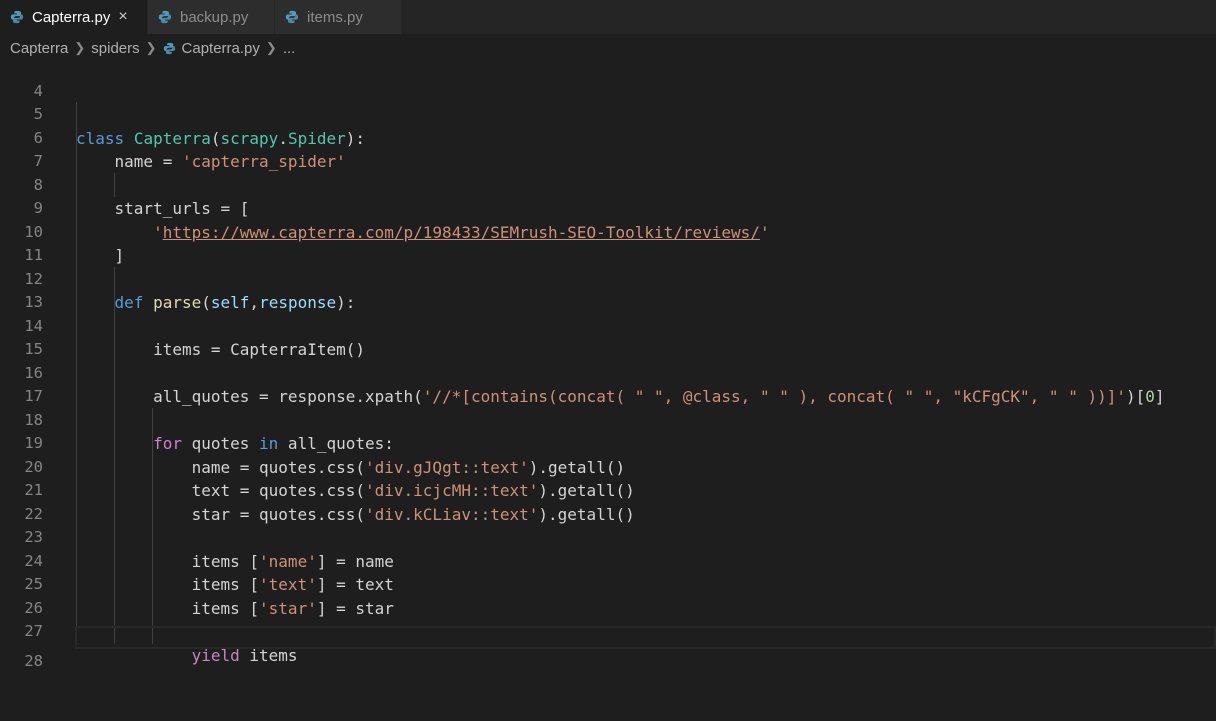 This screenshot has width=1216, height=721. What do you see at coordinates (608, 383) in the screenshot?
I see `code-line: 17` at bounding box center [608, 383].